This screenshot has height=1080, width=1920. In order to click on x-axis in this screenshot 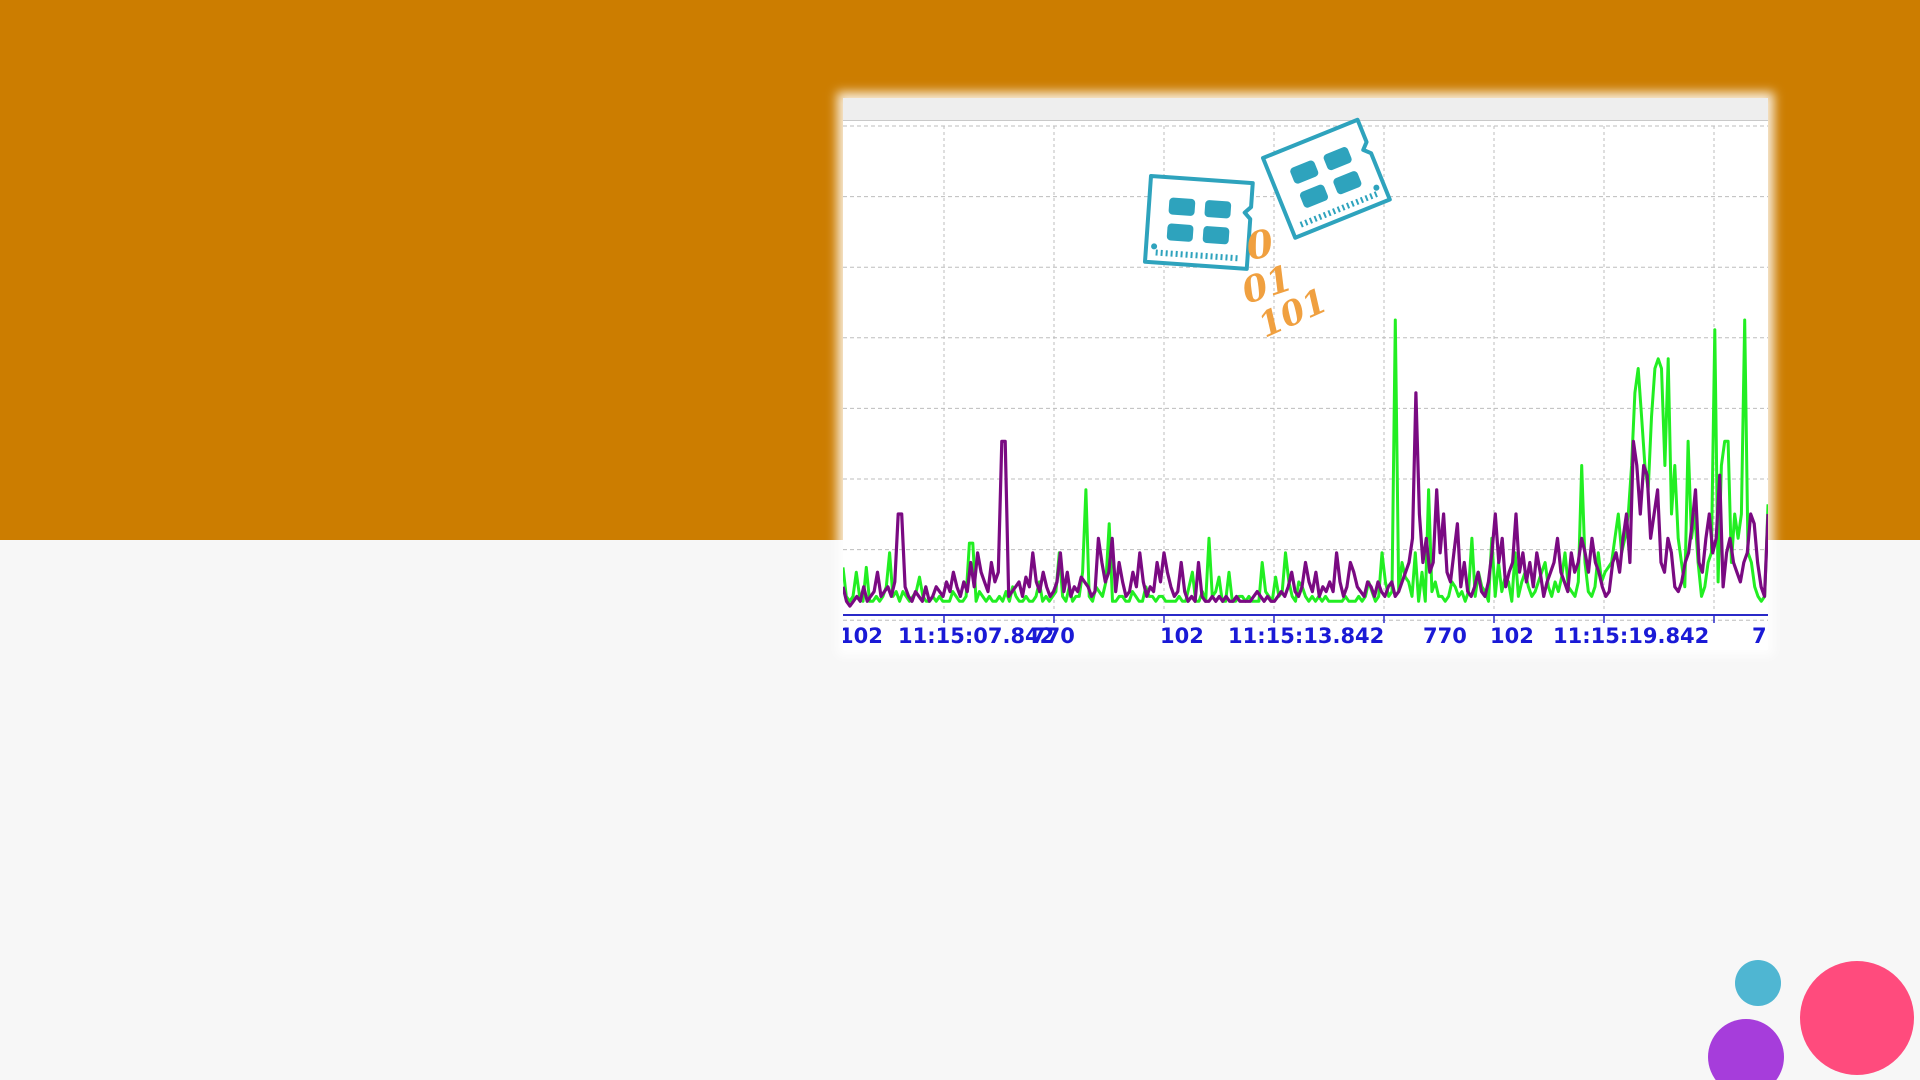, I will do `click(1305, 618)`.